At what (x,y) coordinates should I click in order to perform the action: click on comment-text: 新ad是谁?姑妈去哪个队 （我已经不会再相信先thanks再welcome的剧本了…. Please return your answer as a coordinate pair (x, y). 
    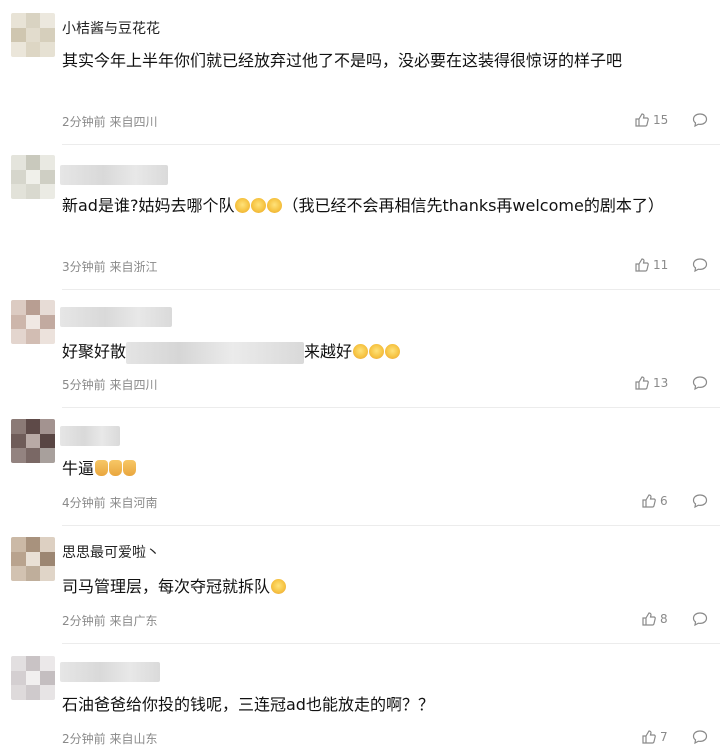
    Looking at the image, I should click on (382, 205).